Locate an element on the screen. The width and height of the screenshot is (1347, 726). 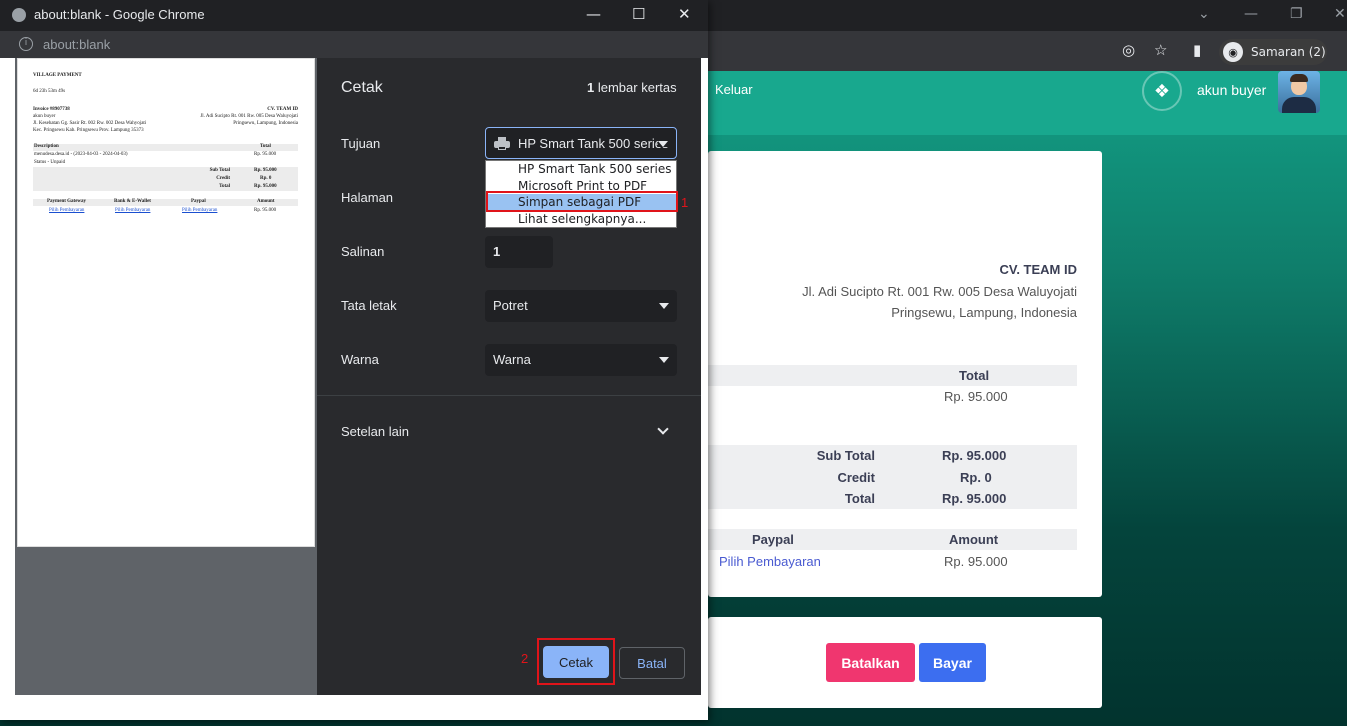
color-label: Warna is located at coordinates (360, 359).